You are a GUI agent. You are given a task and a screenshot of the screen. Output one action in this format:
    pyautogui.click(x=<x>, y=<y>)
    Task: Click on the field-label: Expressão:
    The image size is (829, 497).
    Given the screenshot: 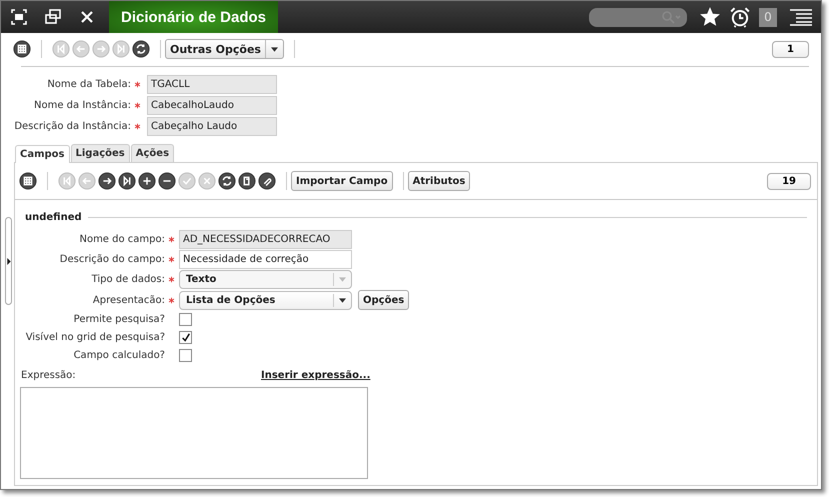 What is the action you would take?
    pyautogui.click(x=49, y=375)
    